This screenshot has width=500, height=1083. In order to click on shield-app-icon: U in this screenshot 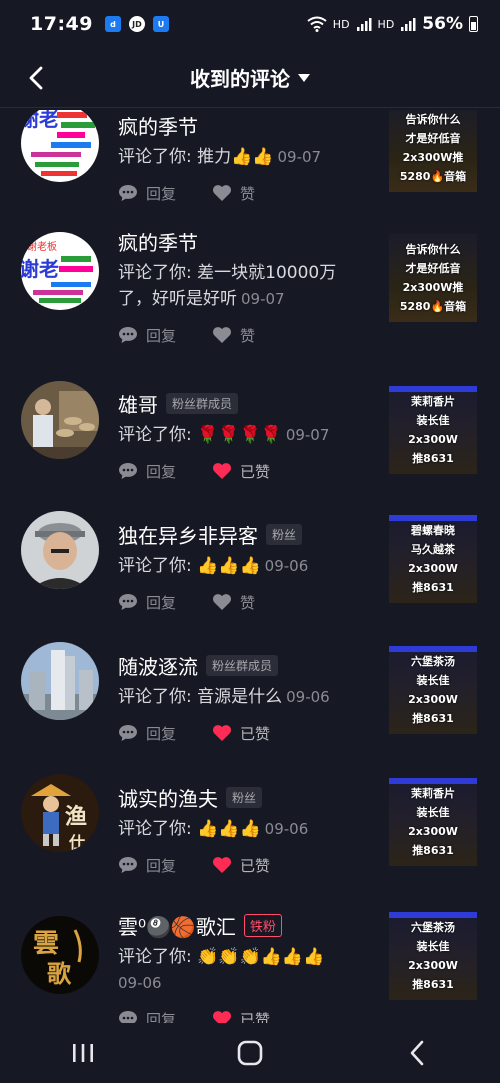, I will do `click(160, 24)`.